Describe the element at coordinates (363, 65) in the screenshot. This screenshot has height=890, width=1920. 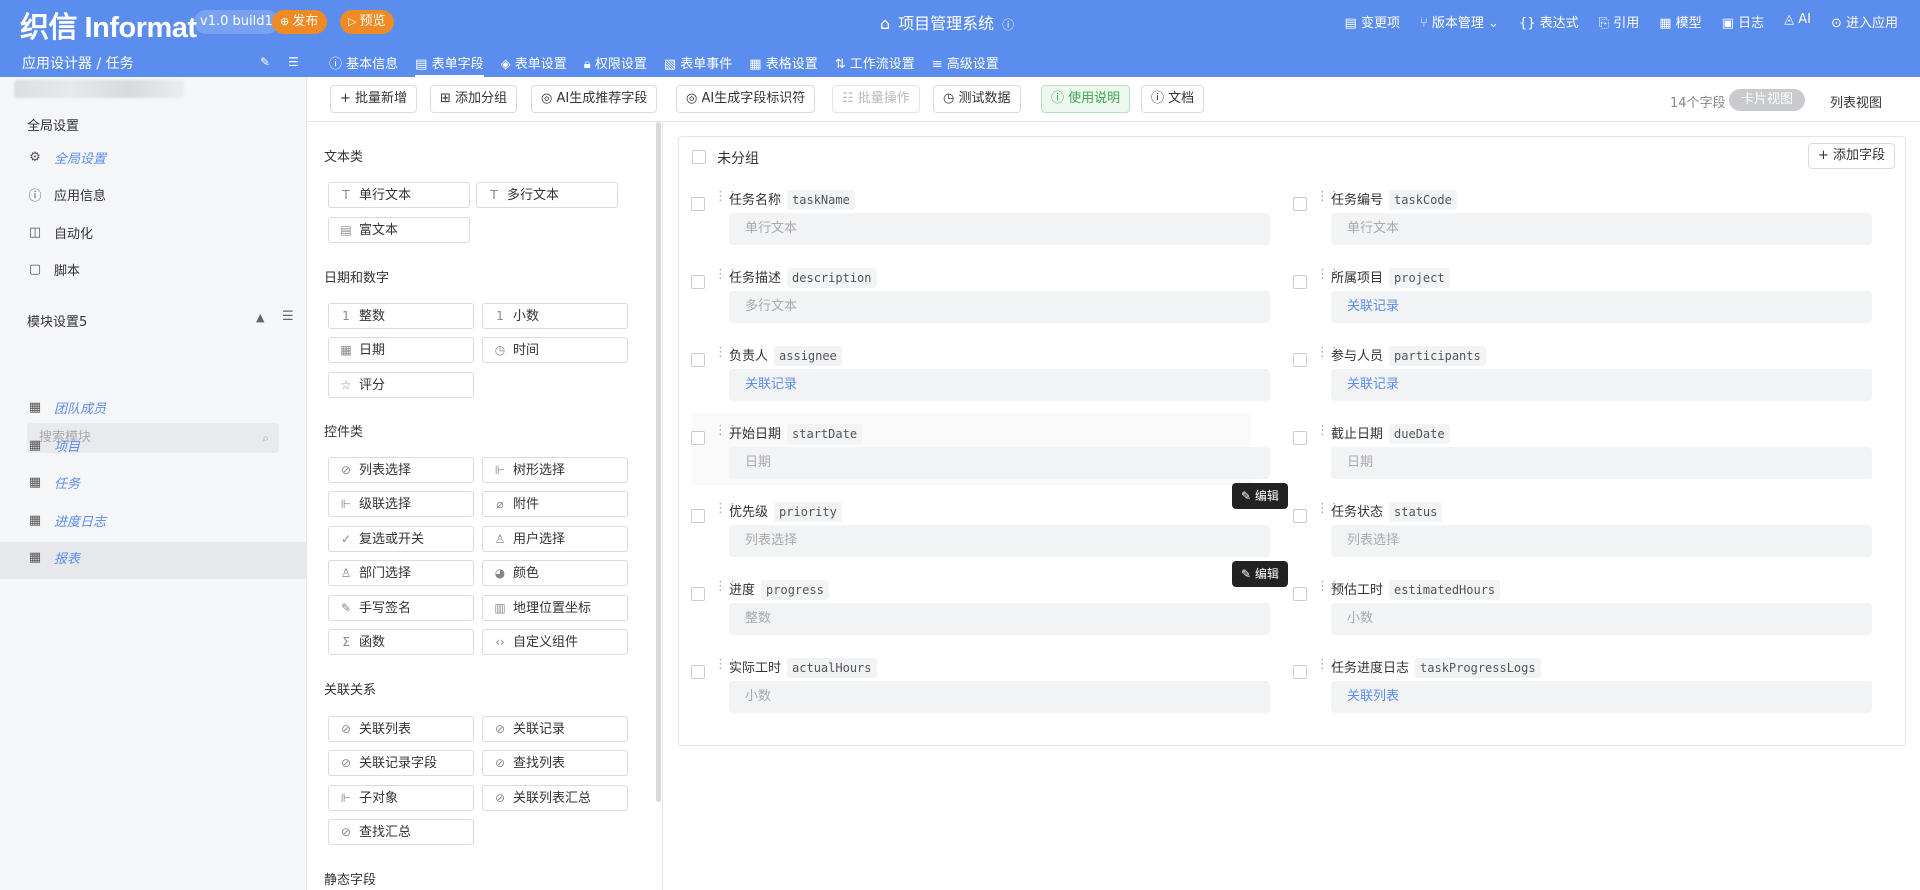
I see `tab-basic-info: ⓘ 基本信息` at that location.